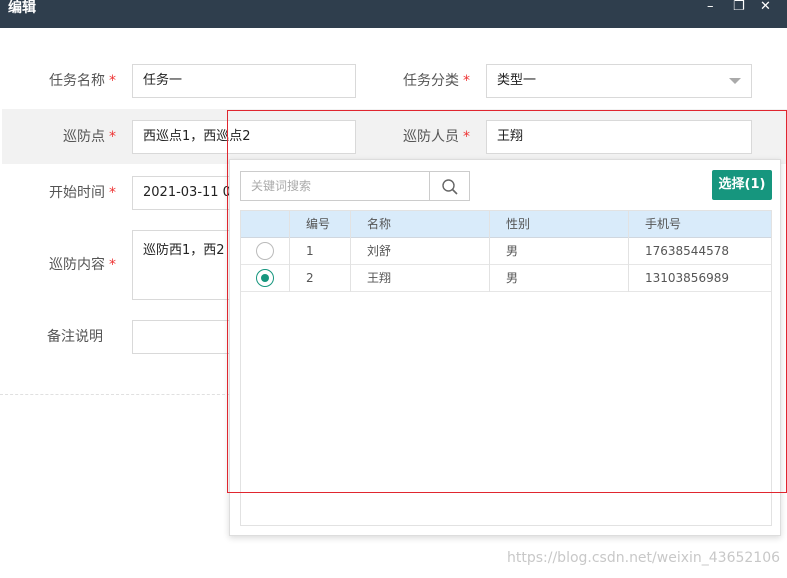  Describe the element at coordinates (320, 224) in the screenshot. I see `header-id: 编号` at that location.